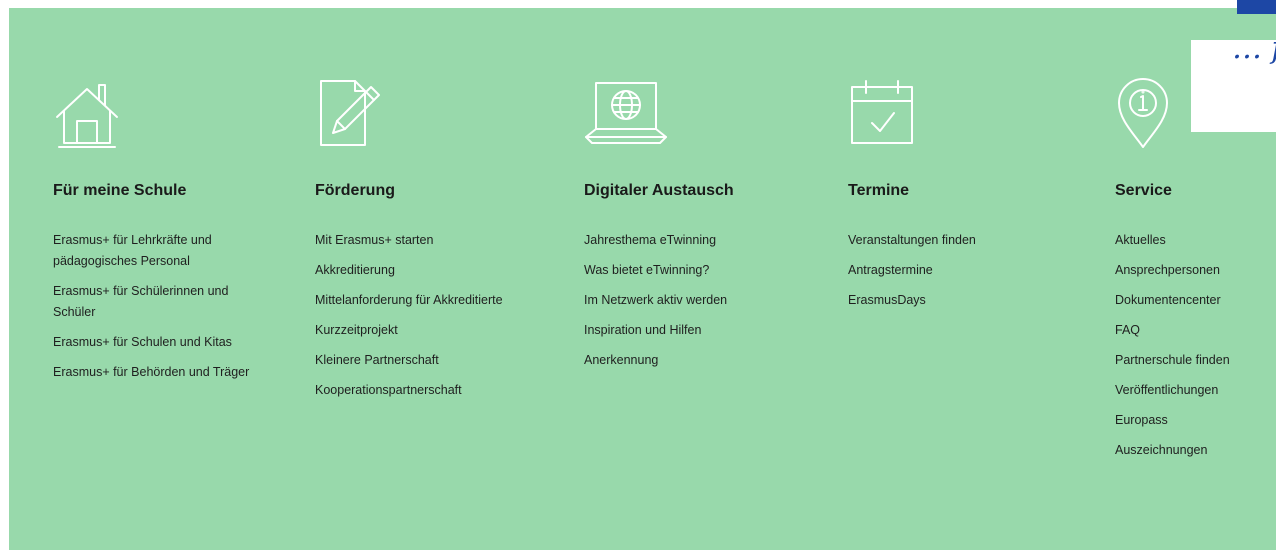 This screenshot has height=550, width=1276. Describe the element at coordinates (879, 190) in the screenshot. I see `column-title: Termine` at that location.